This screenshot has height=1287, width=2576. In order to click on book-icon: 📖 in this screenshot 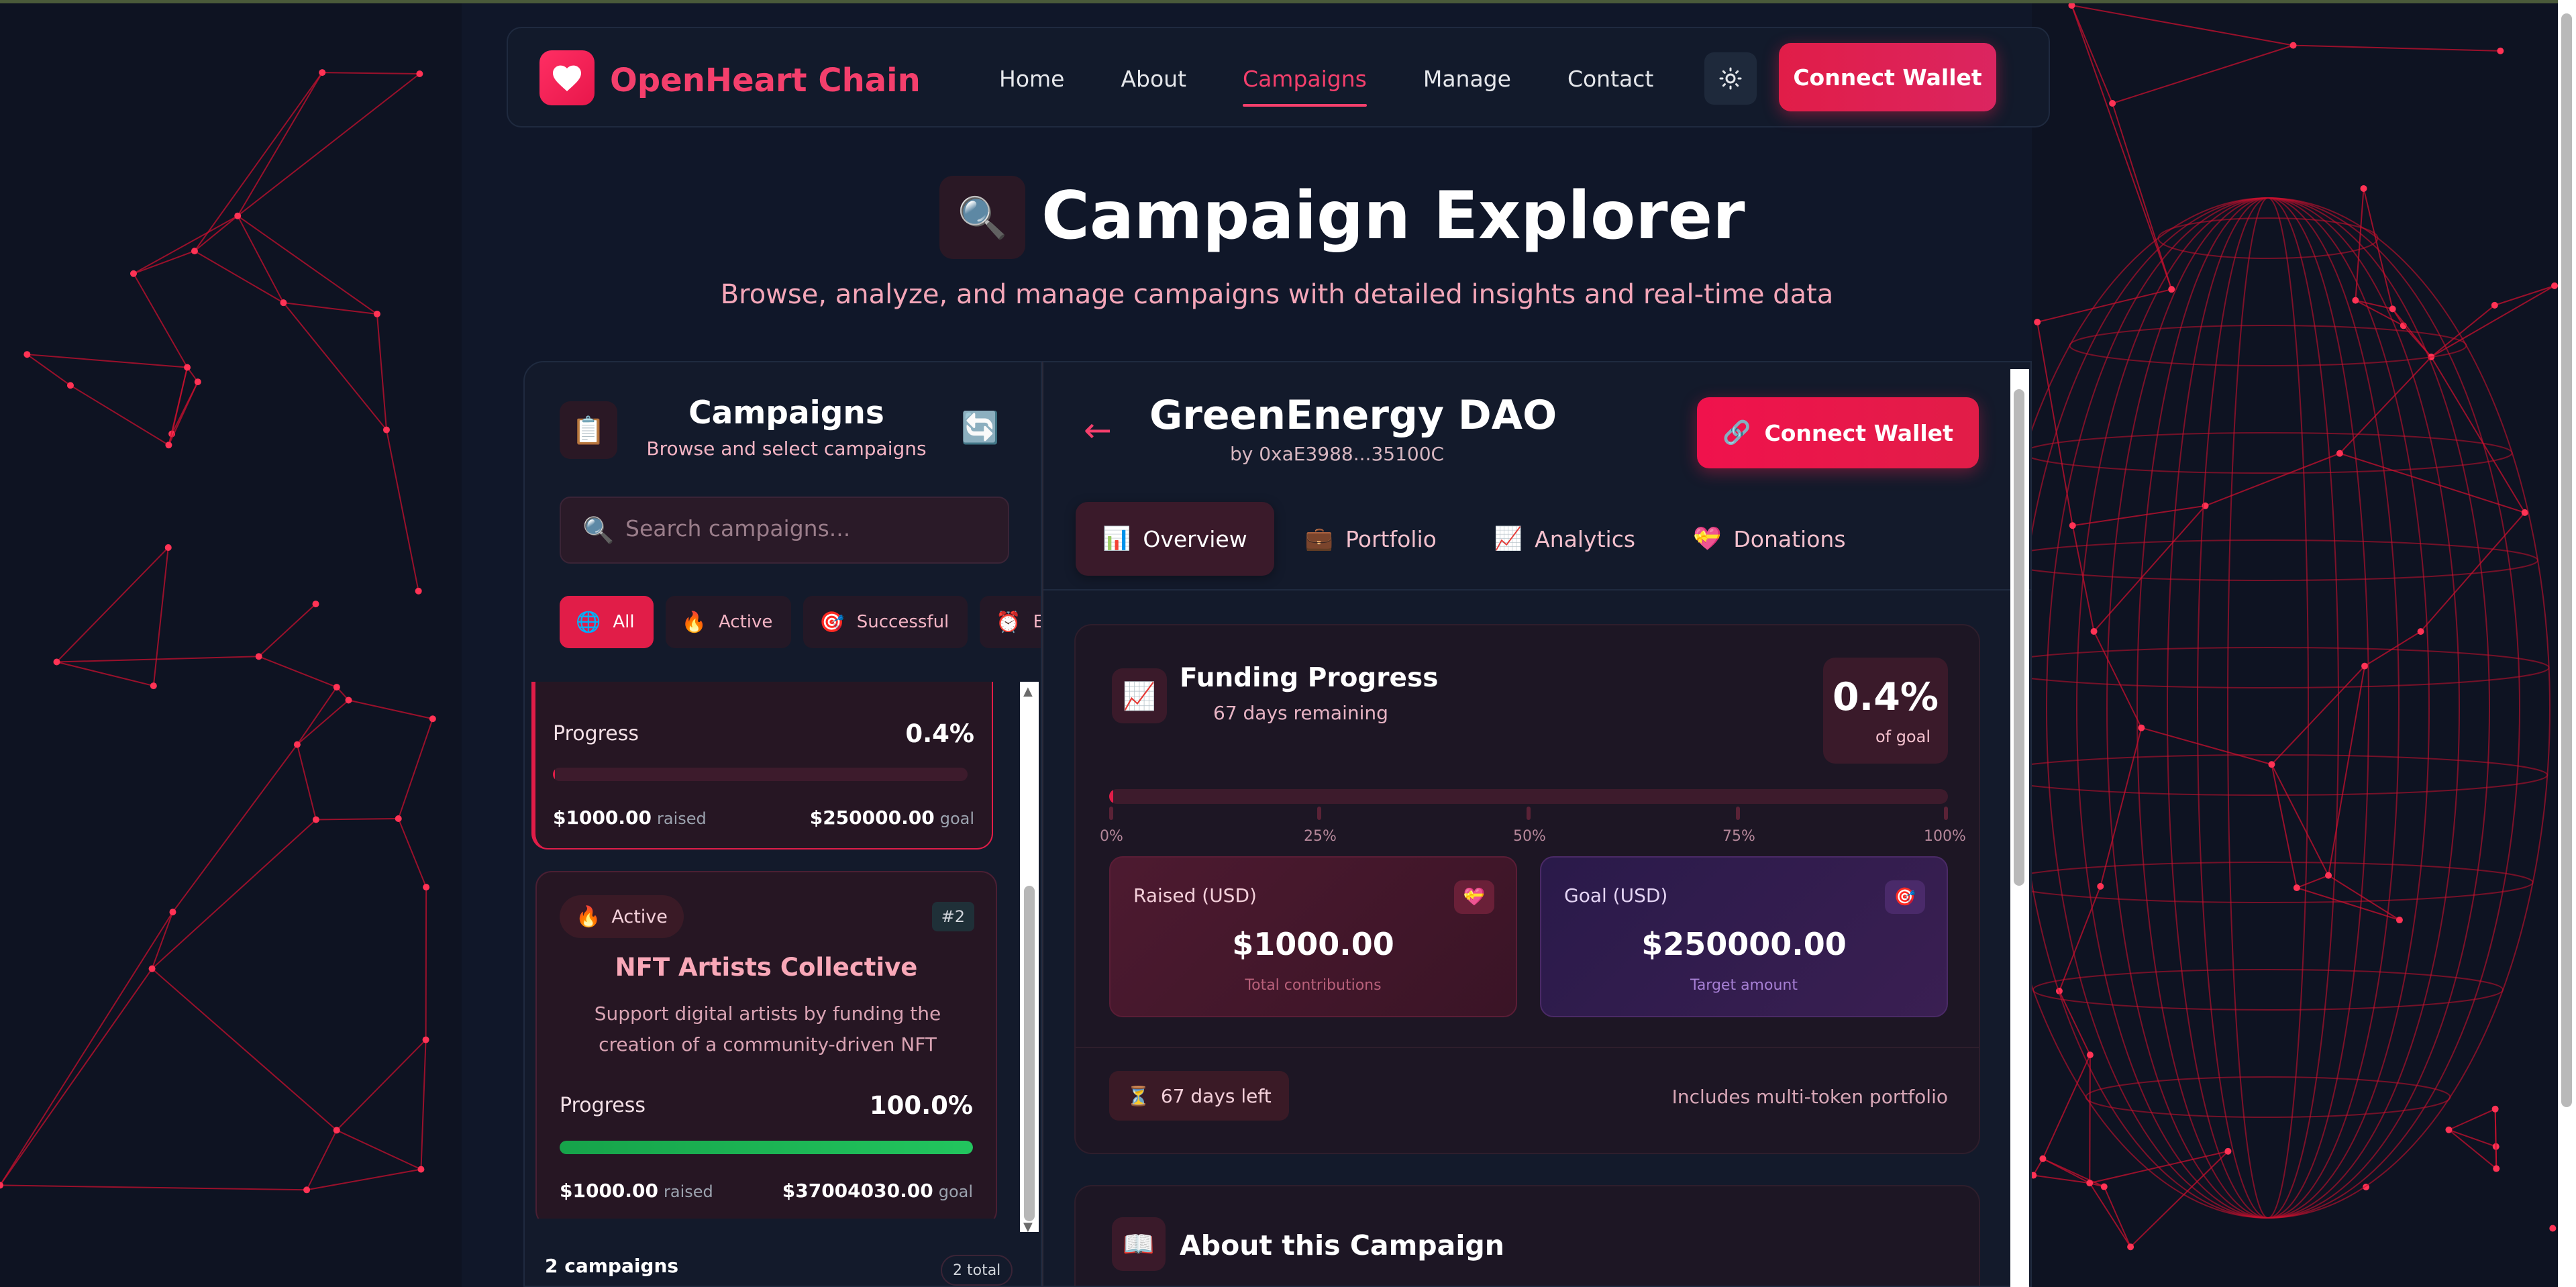, I will do `click(1139, 1244)`.